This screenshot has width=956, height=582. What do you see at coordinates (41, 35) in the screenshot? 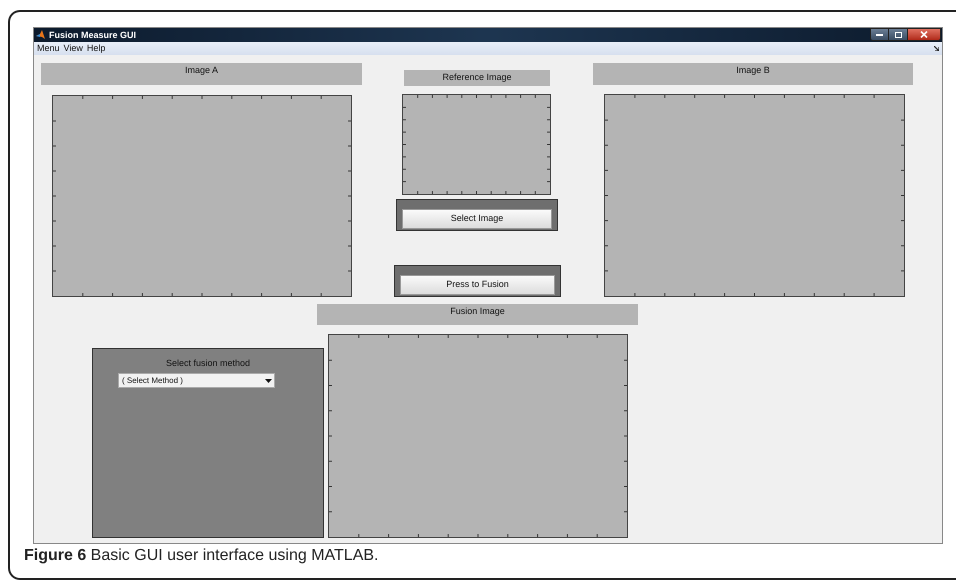
I see `logo-icon` at bounding box center [41, 35].